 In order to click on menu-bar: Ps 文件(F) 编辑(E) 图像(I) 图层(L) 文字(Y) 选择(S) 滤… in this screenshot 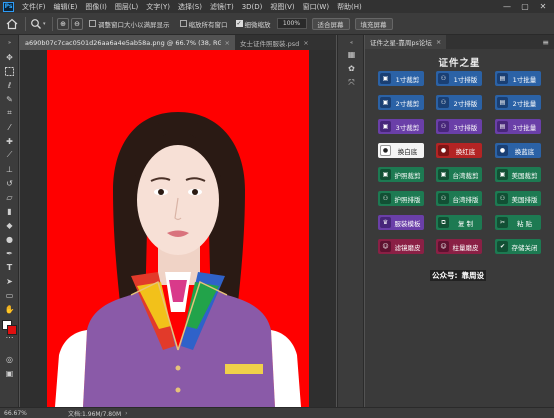, I will do `click(277, 6)`.